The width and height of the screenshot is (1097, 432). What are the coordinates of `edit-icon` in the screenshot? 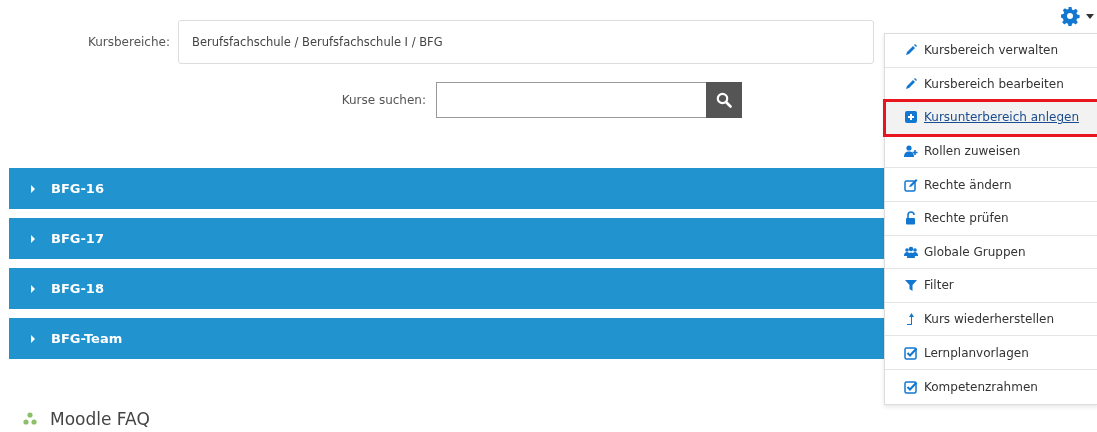 It's located at (911, 184).